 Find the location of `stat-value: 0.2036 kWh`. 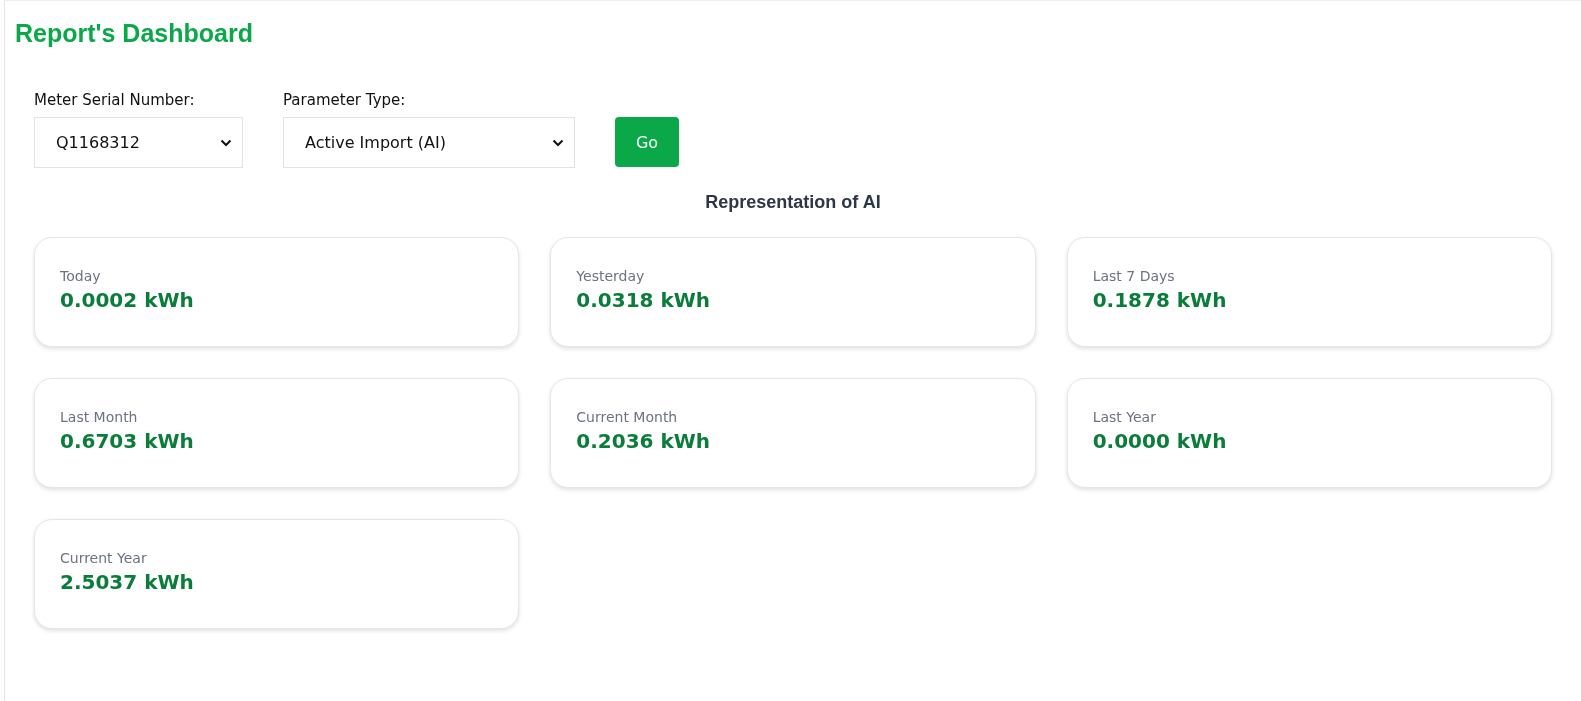

stat-value: 0.2036 kWh is located at coordinates (643, 441).